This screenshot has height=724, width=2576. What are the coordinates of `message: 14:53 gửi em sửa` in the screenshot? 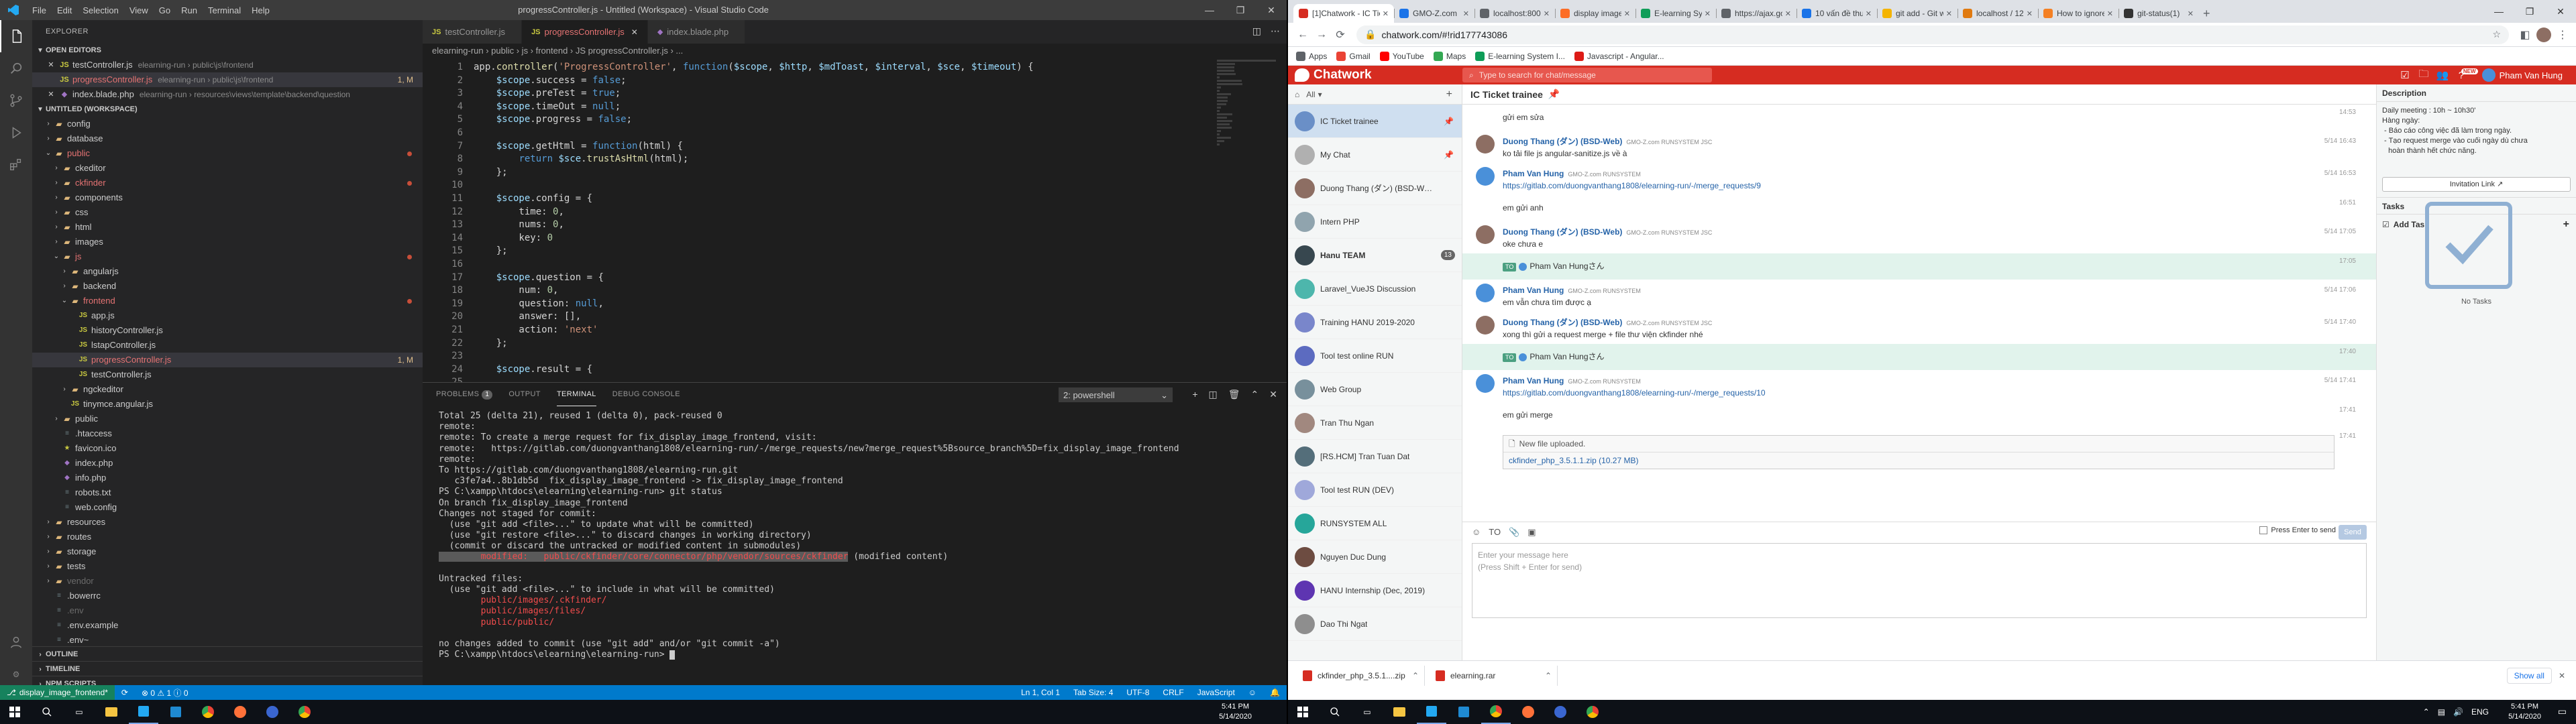 It's located at (1919, 118).